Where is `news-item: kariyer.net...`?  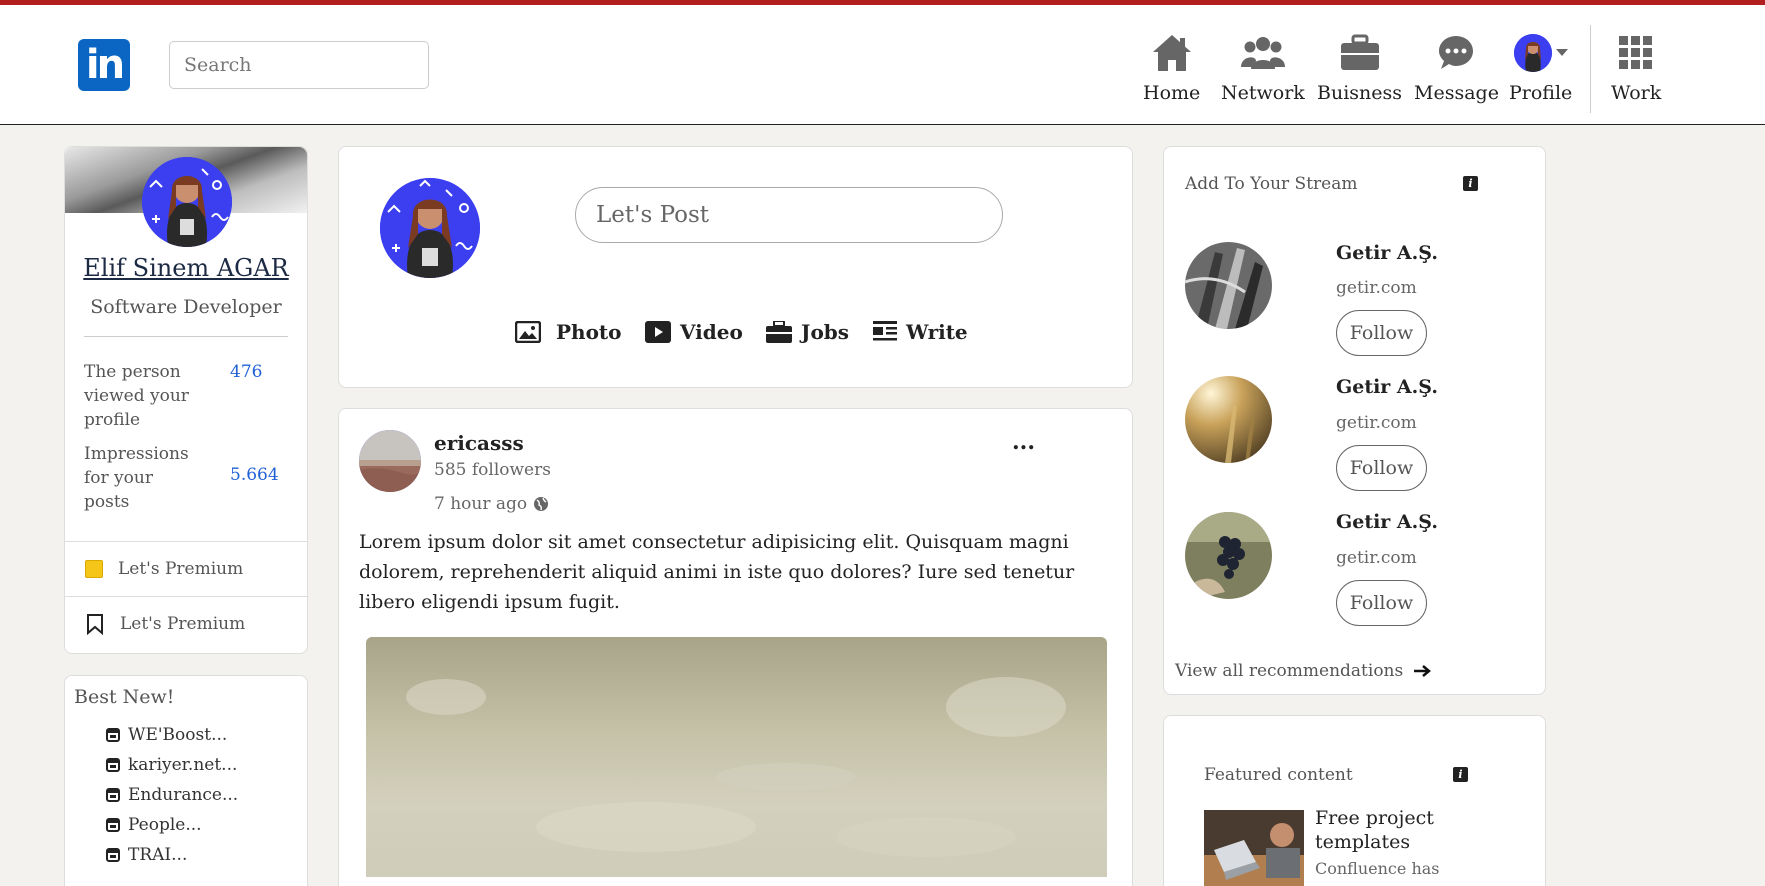 news-item: kariyer.net... is located at coordinates (171, 765).